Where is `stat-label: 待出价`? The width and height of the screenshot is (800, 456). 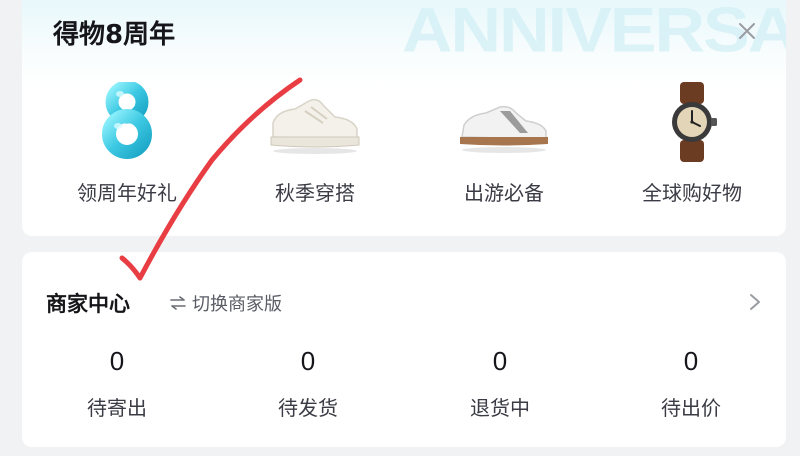
stat-label: 待出价 is located at coordinates (691, 408).